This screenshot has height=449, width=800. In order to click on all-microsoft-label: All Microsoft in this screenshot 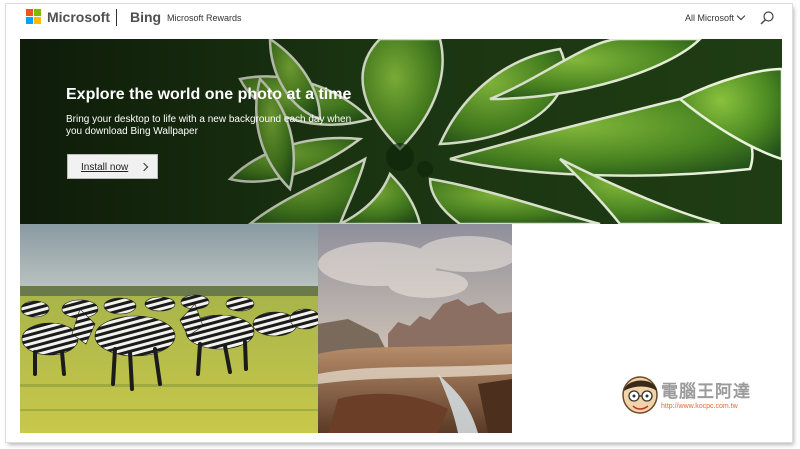, I will do `click(710, 18)`.